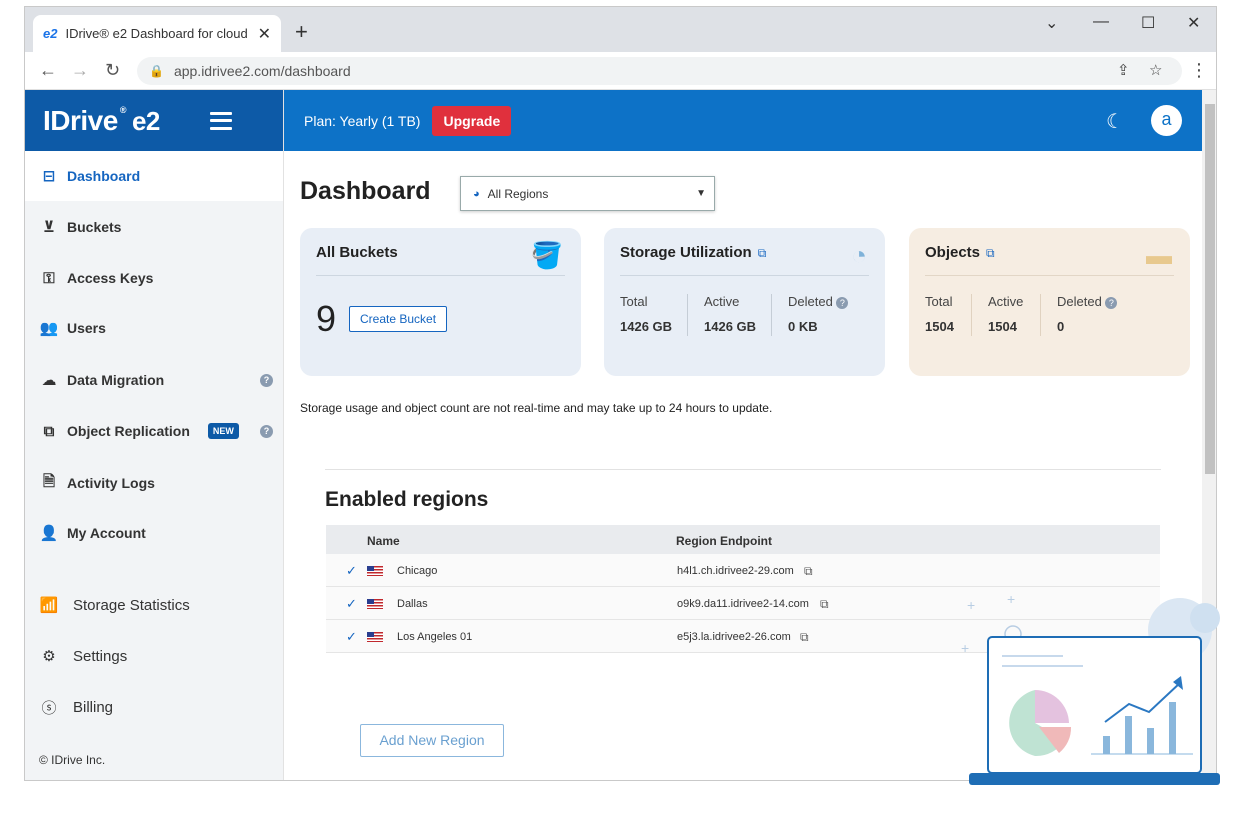 Image resolution: width=1247 pixels, height=820 pixels. I want to click on sidebar-item-users: 👥 Users, so click(154, 328).